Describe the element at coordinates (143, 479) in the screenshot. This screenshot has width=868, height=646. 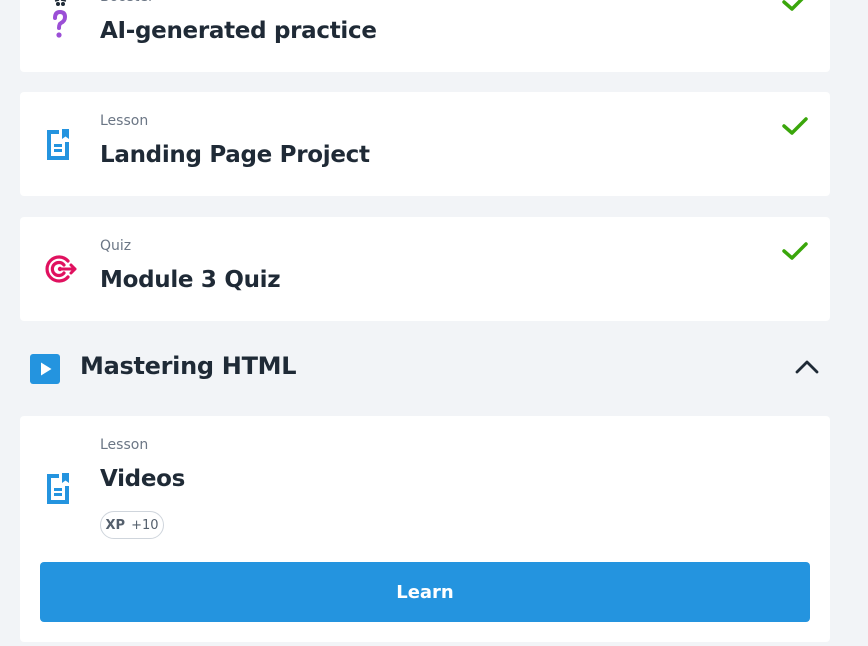
I see `card-title: Videos` at that location.